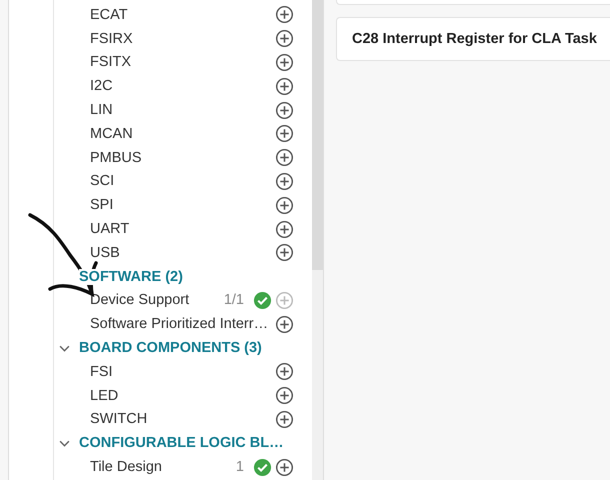 The height and width of the screenshot is (480, 610). I want to click on module-name: Device Support, so click(157, 300).